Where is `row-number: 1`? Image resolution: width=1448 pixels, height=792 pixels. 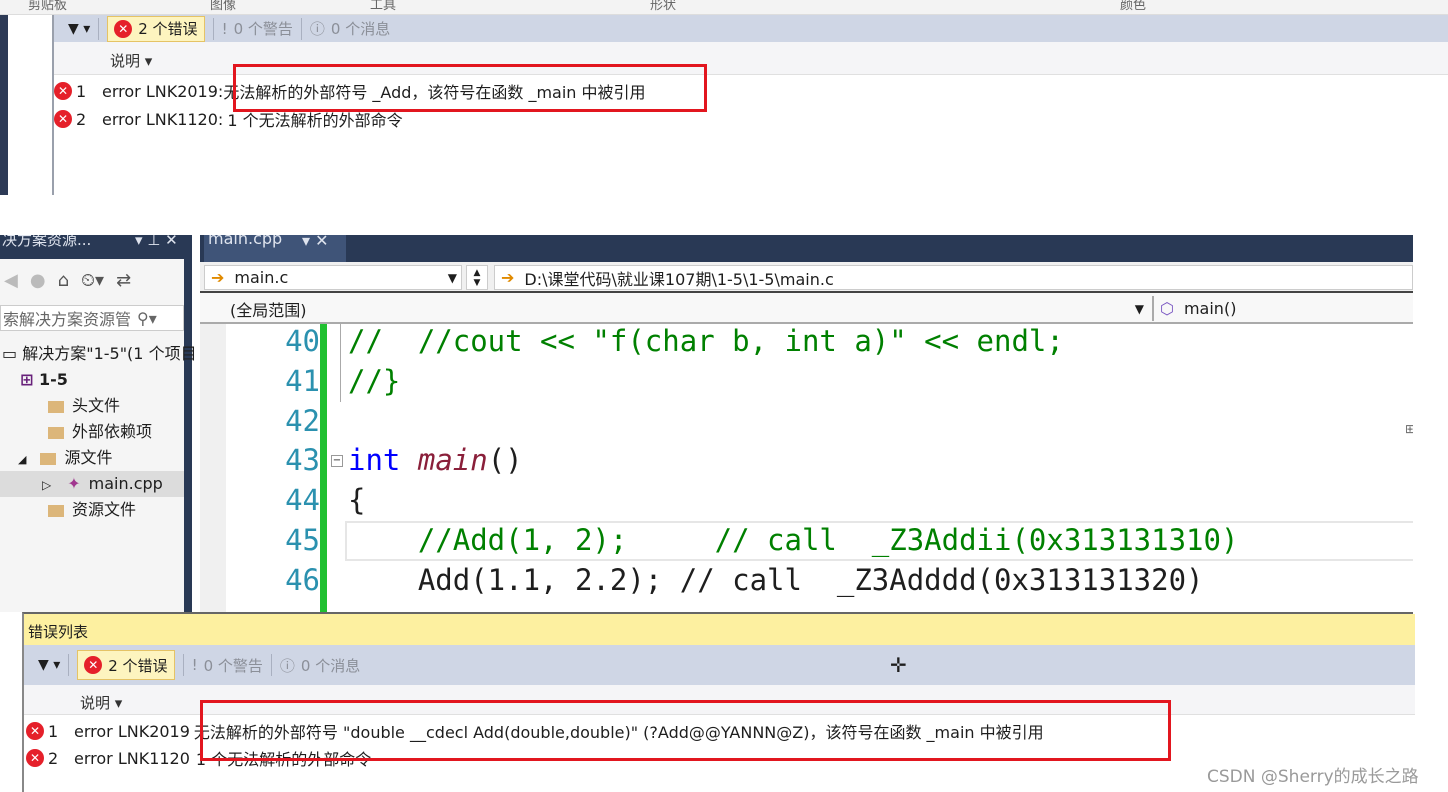 row-number: 1 is located at coordinates (81, 91).